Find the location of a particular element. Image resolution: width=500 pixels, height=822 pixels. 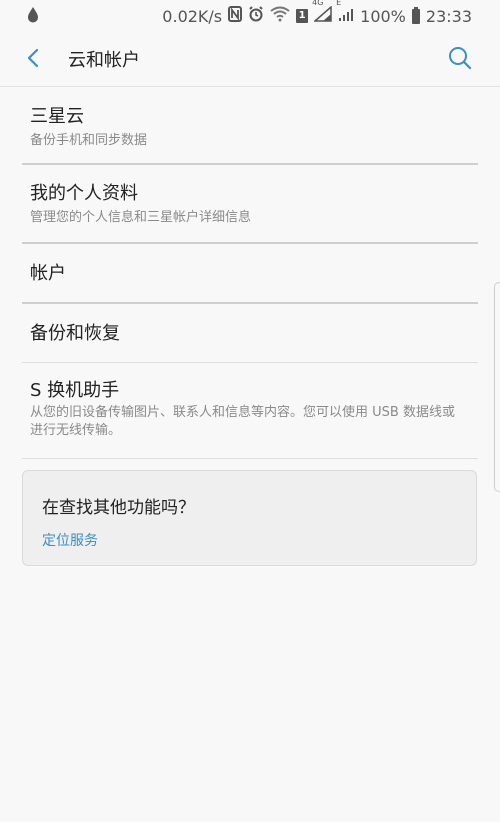

list-item-accounts: 帐户 is located at coordinates (250, 274).